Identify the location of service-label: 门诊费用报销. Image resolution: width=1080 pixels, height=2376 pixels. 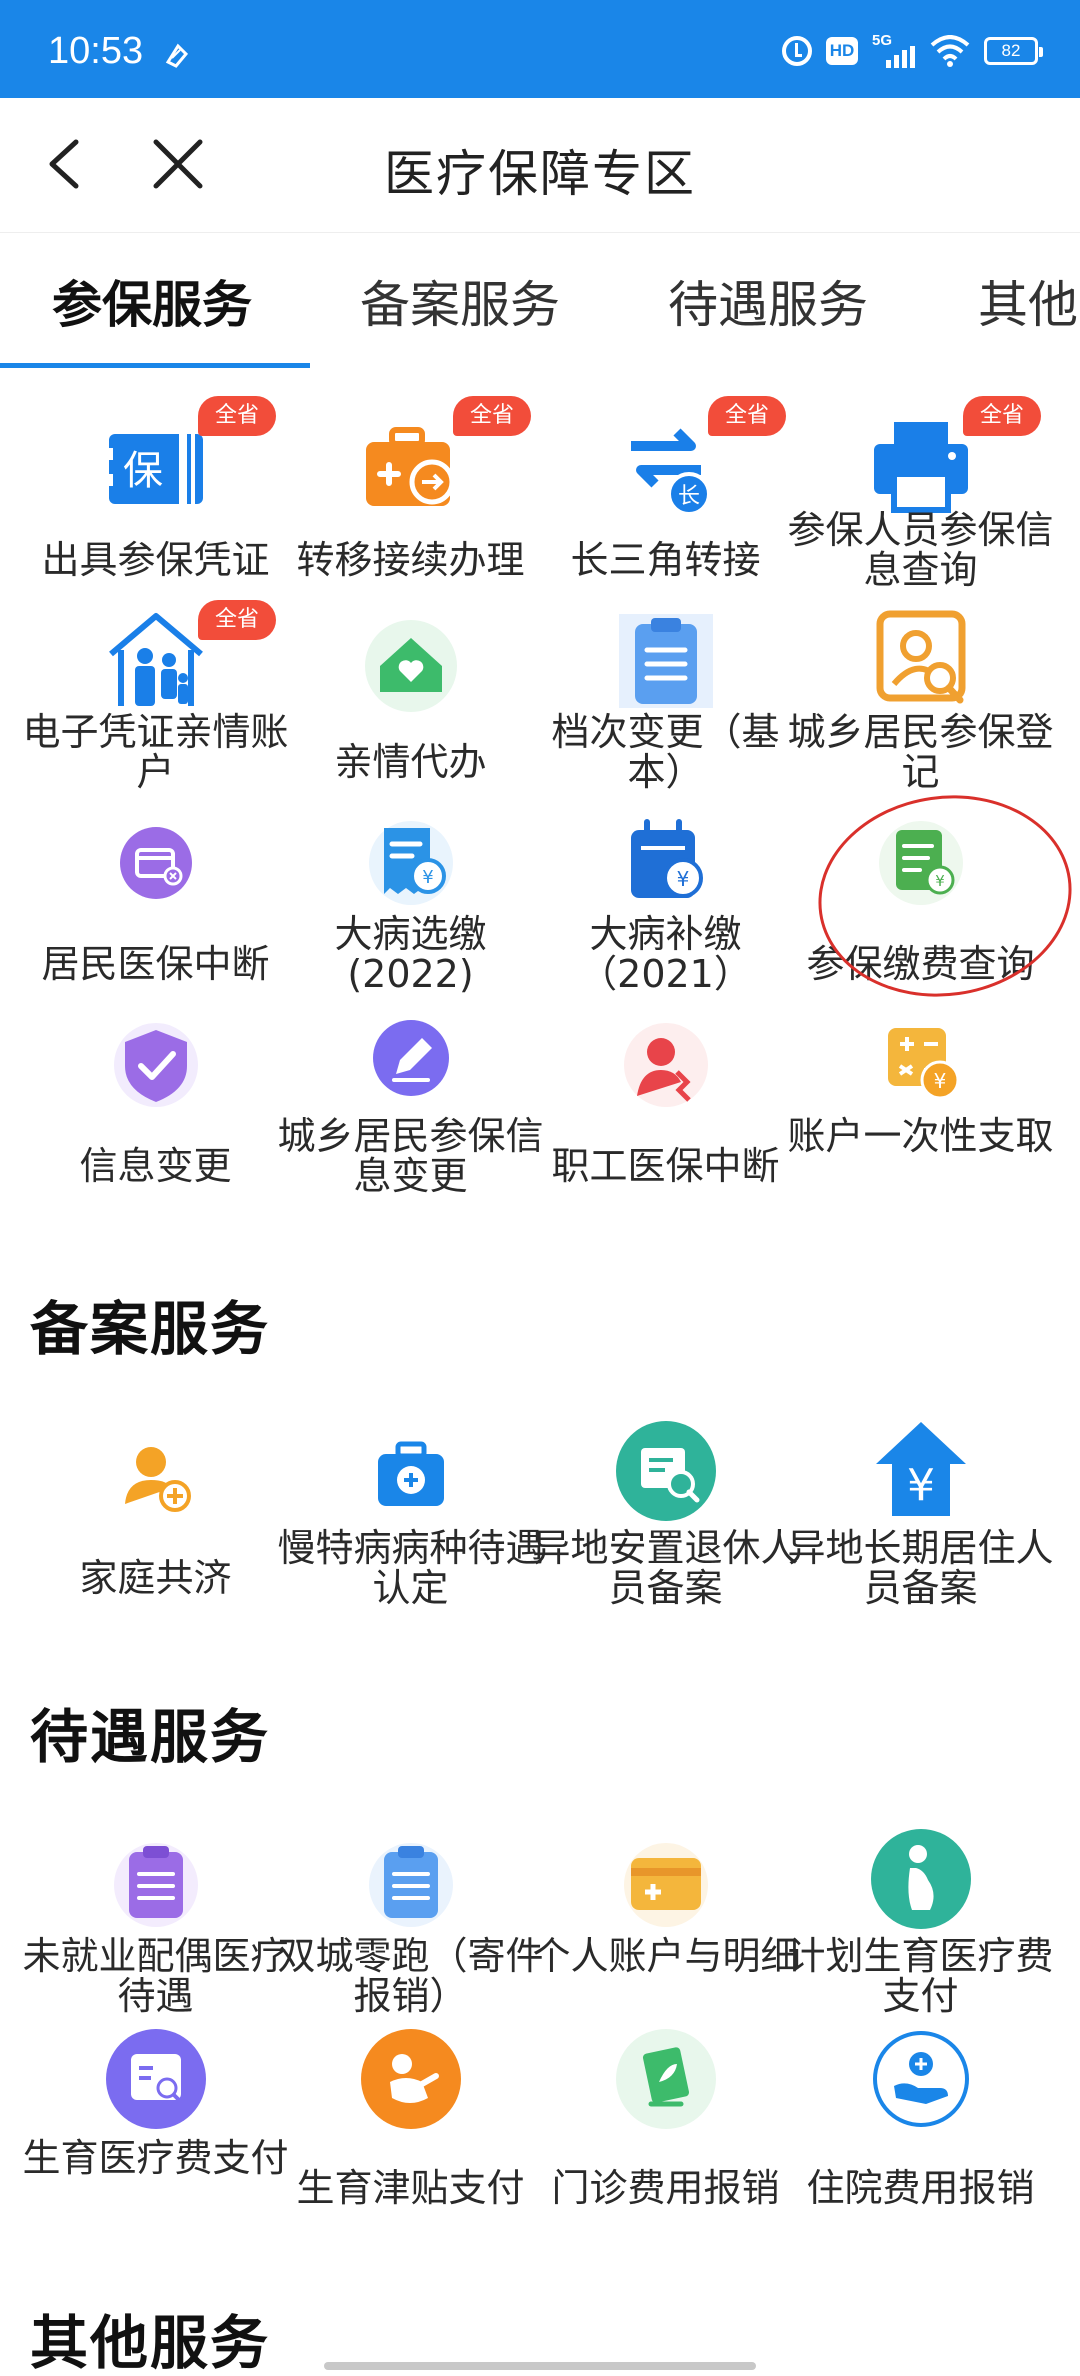
(665, 2188).